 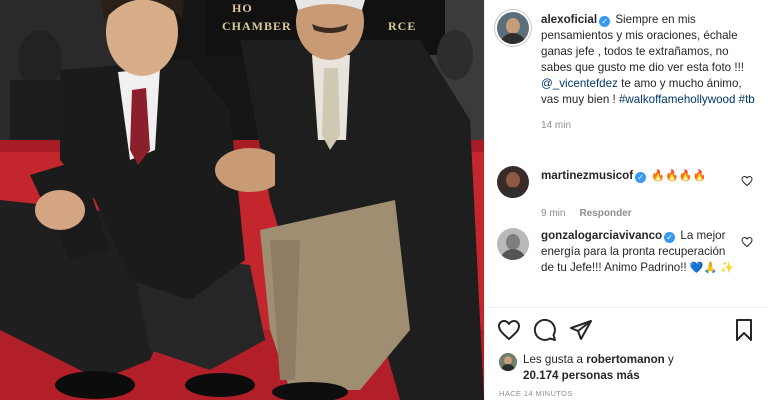 I want to click on sign-text-right: RCE, so click(x=402, y=26).